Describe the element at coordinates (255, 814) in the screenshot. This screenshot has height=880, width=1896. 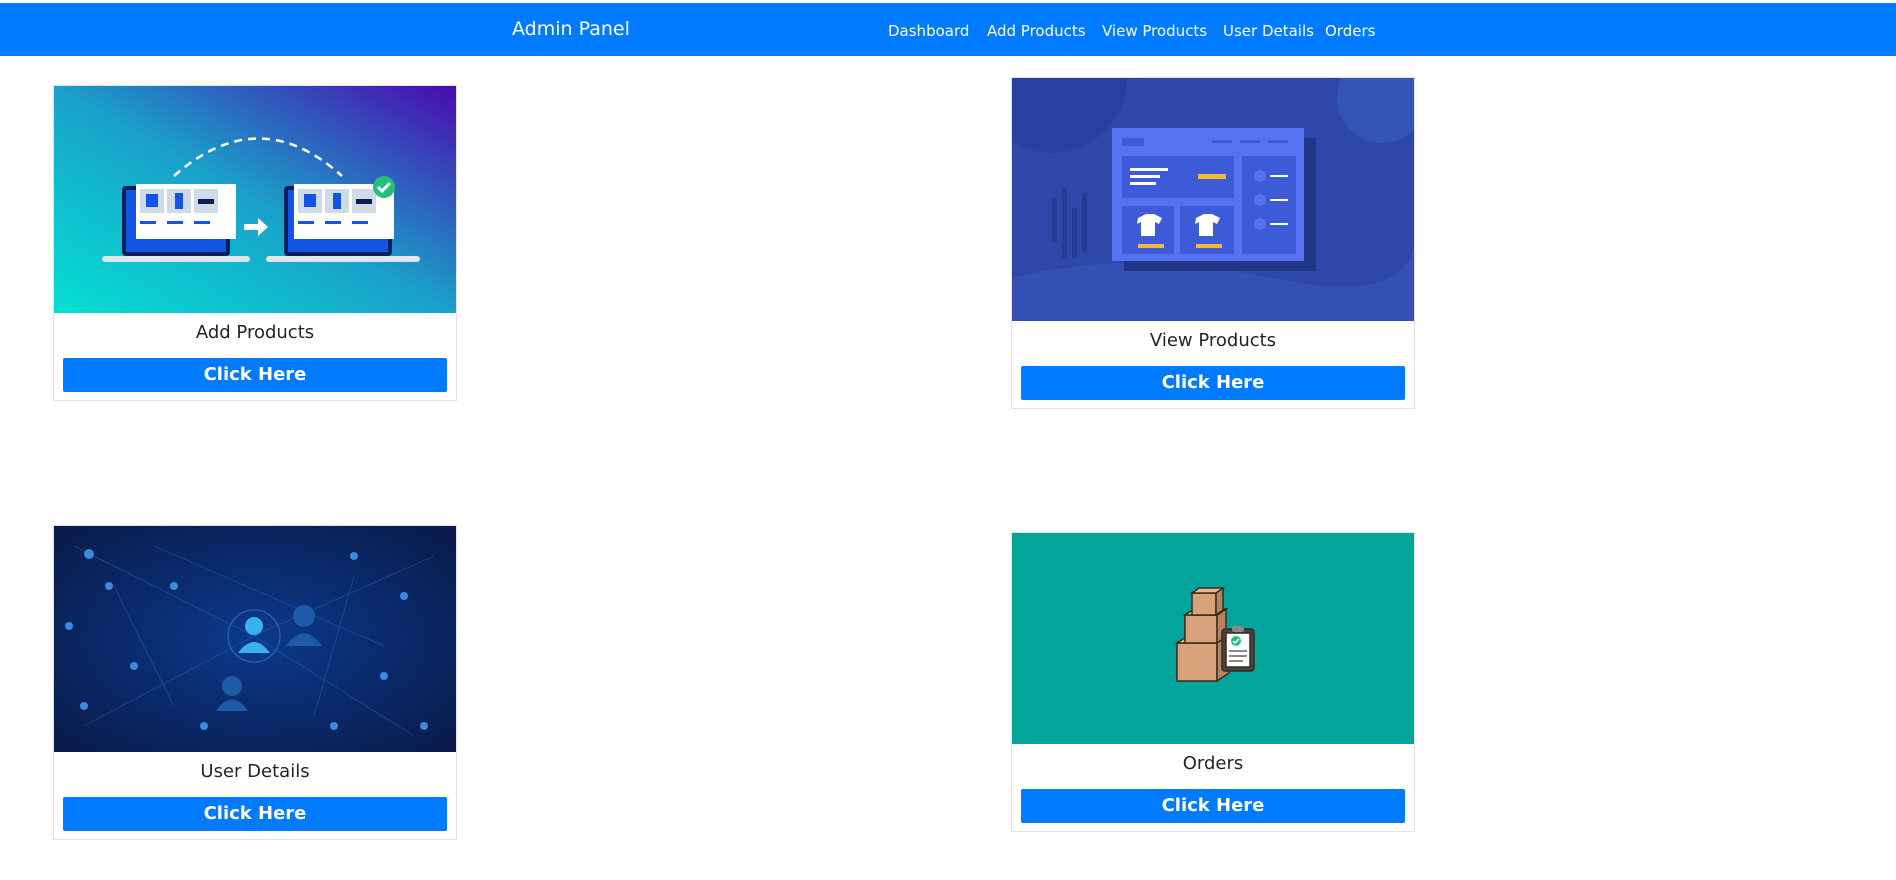
I see `user-details-click-button: Click Here` at that location.